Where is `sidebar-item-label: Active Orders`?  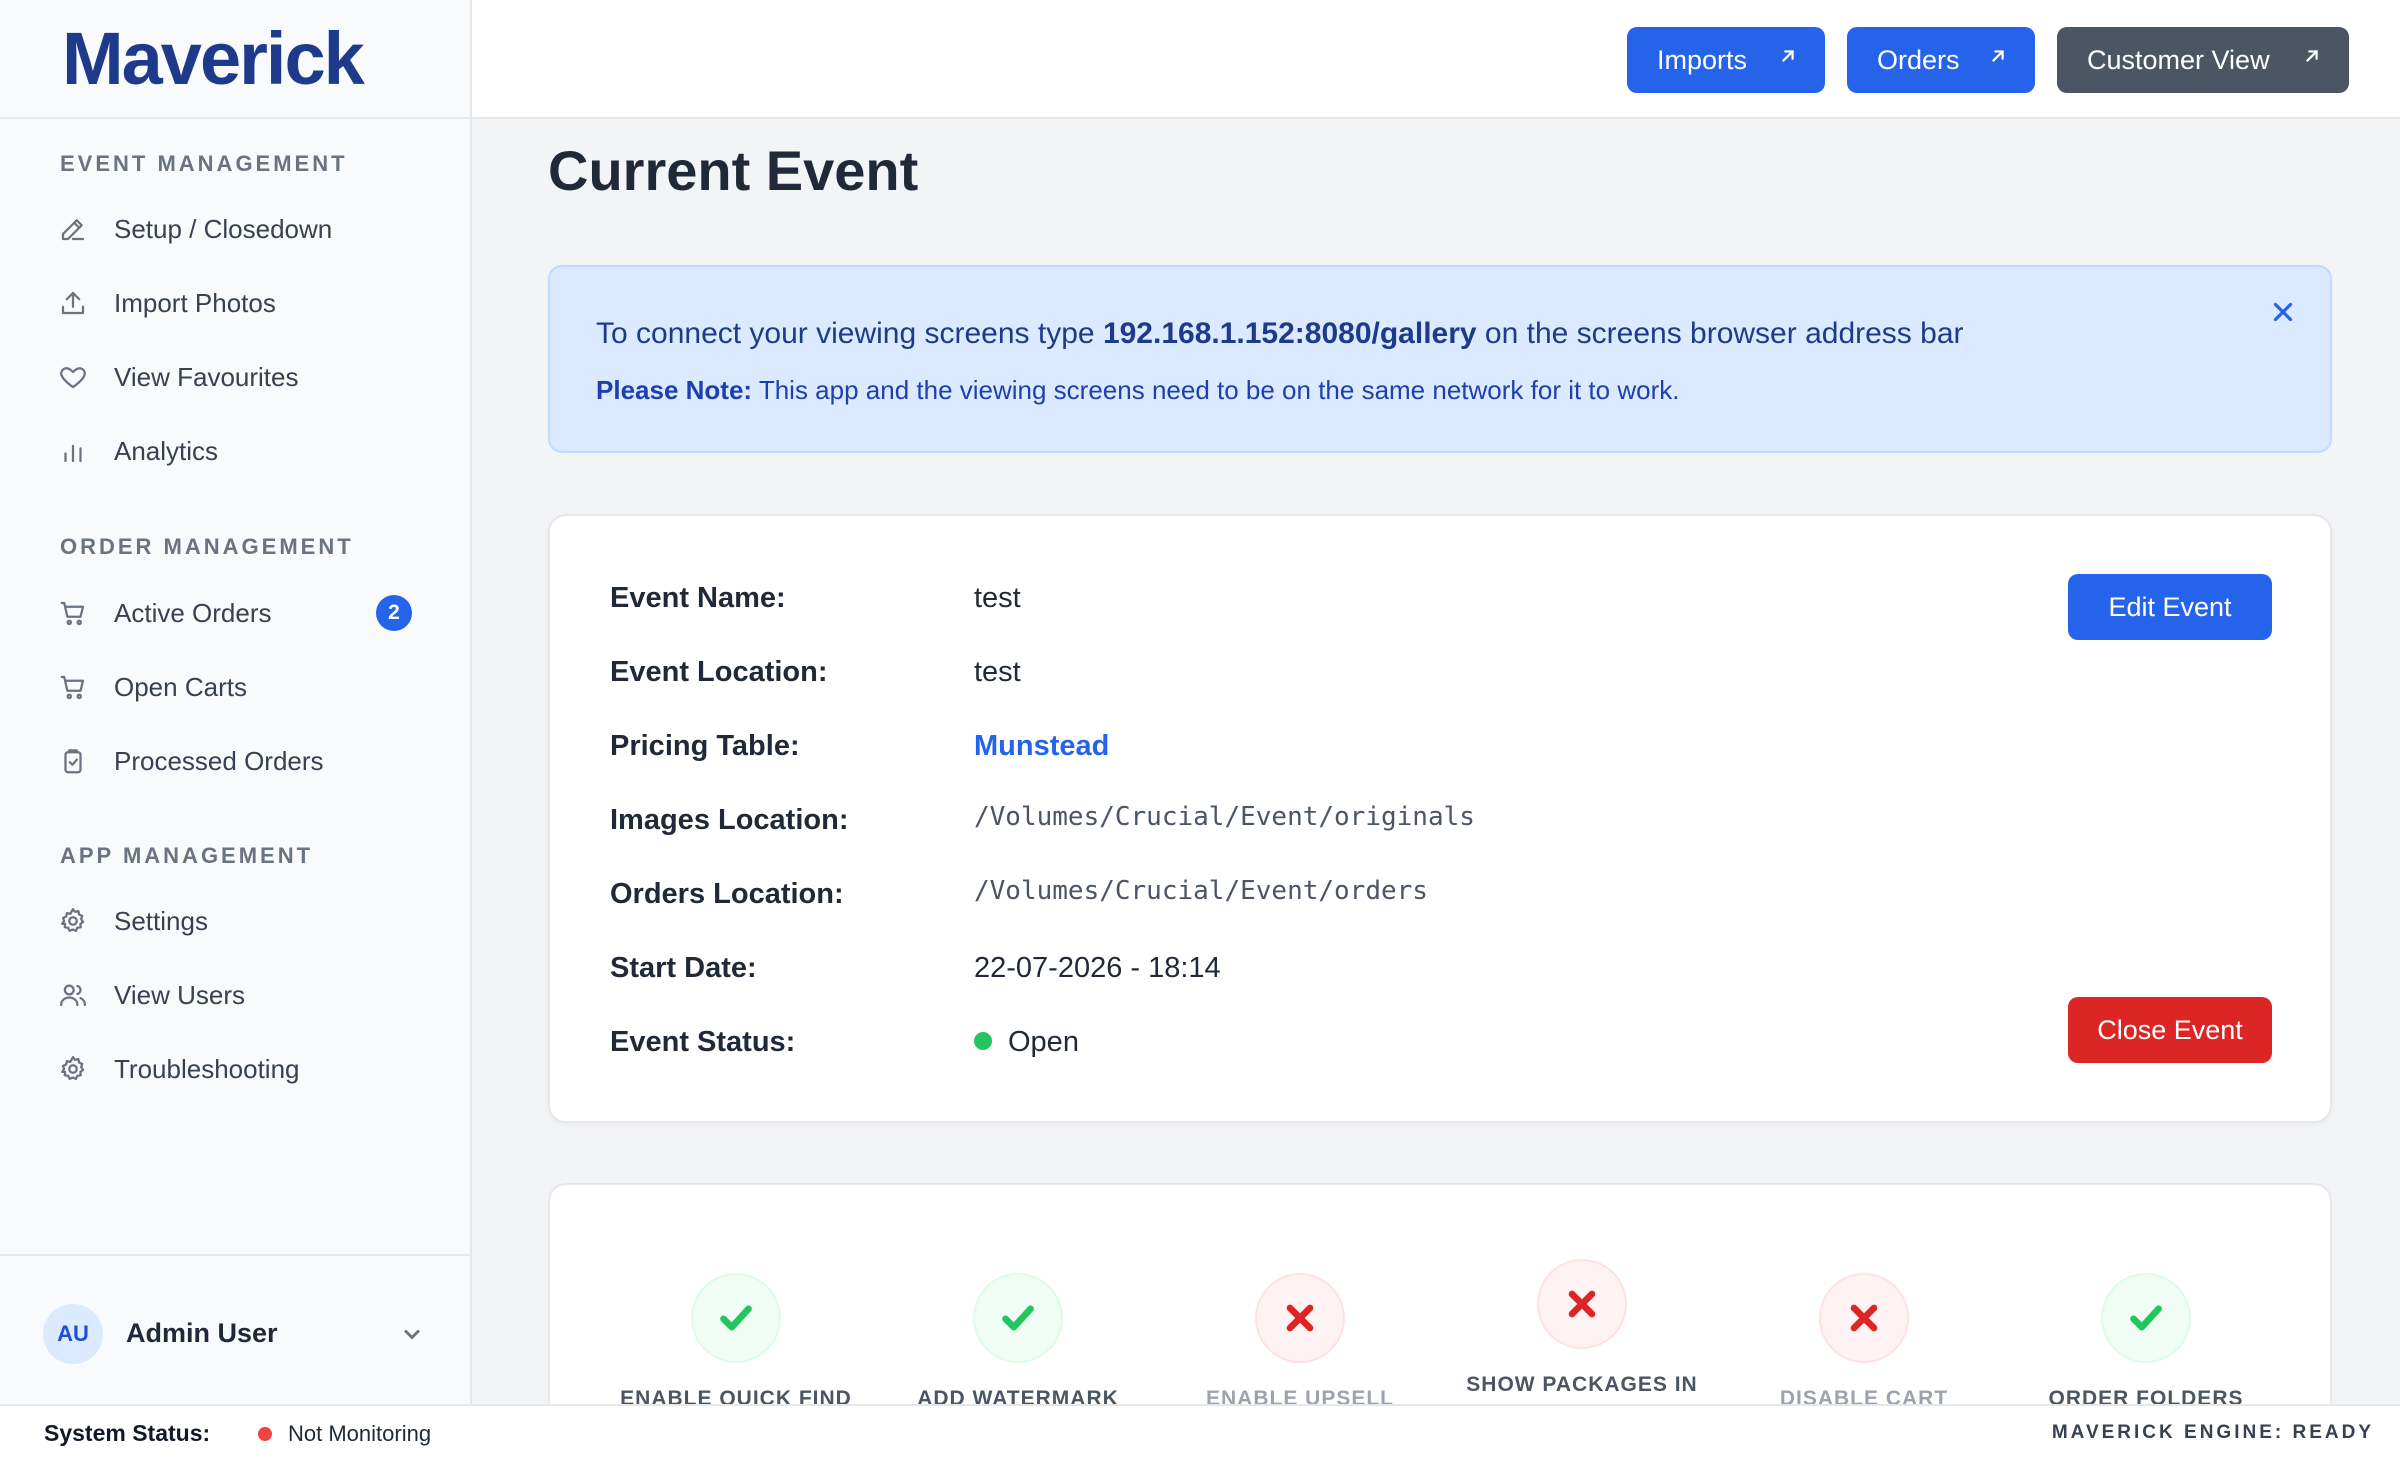 sidebar-item-label: Active Orders is located at coordinates (193, 612).